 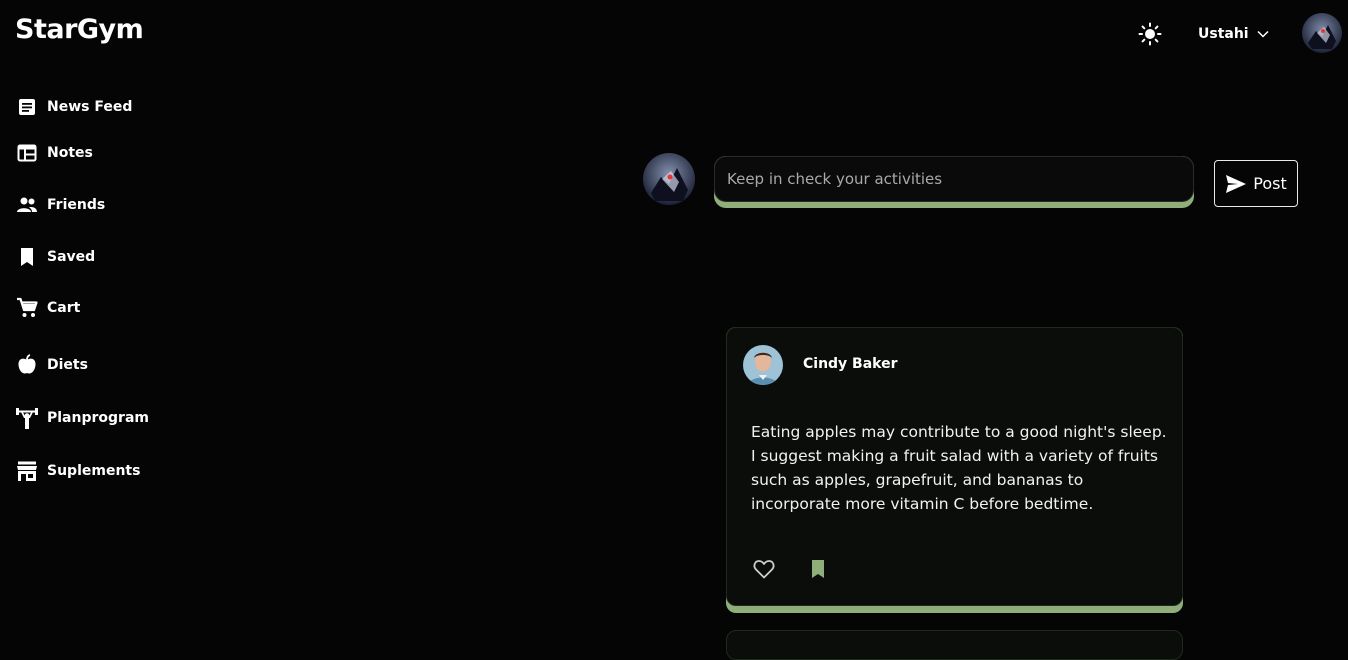 I want to click on apple-icon, so click(x=27, y=365).